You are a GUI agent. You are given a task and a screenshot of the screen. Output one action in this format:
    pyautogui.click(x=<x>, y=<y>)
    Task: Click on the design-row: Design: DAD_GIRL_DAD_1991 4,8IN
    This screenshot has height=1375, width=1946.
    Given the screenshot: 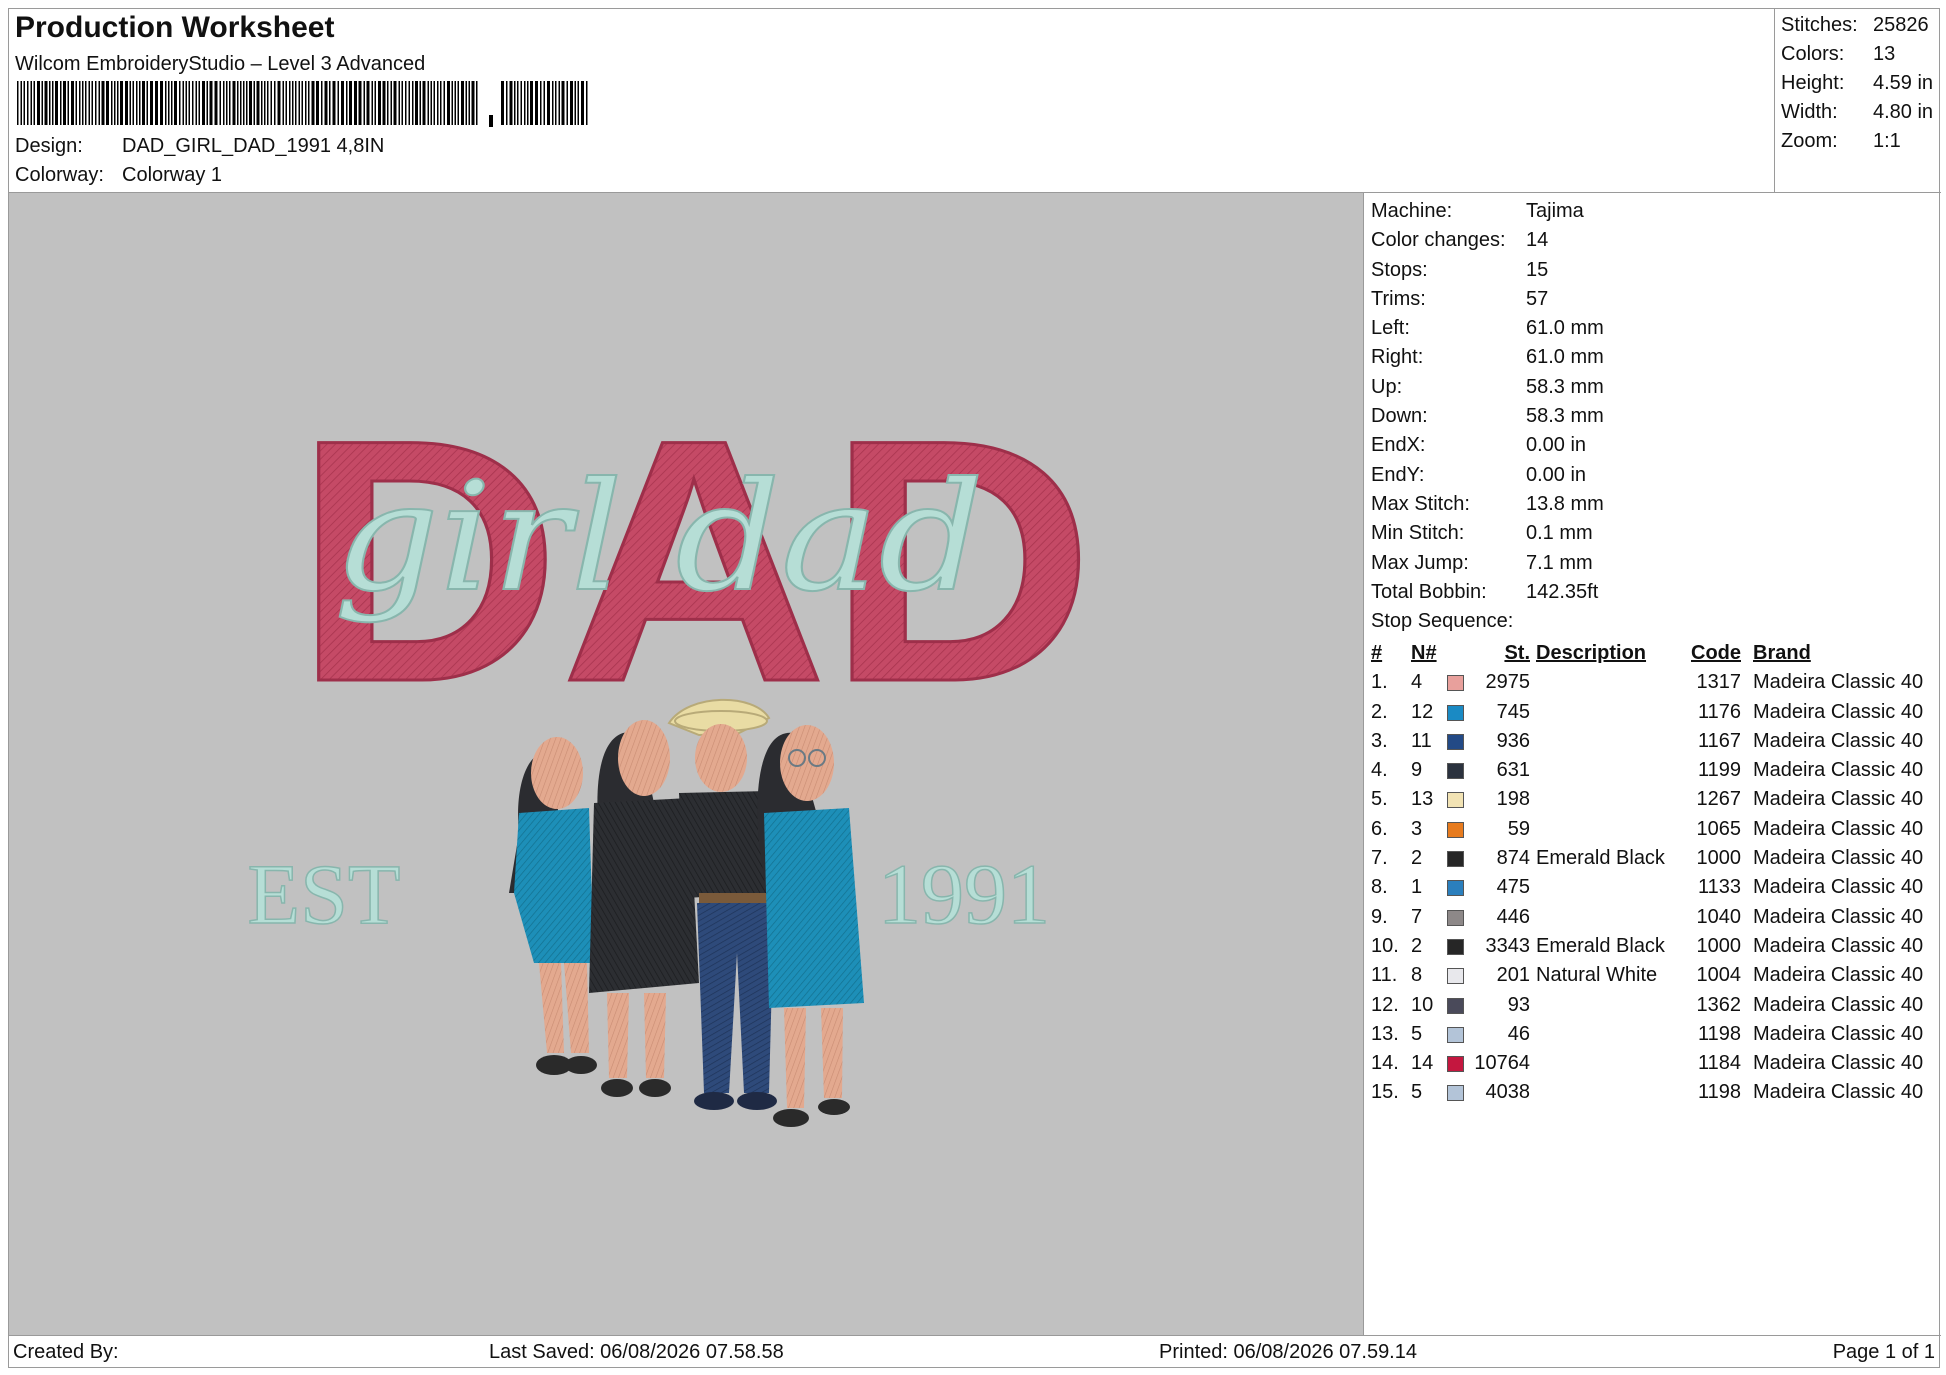 What is the action you would take?
    pyautogui.click(x=199, y=146)
    